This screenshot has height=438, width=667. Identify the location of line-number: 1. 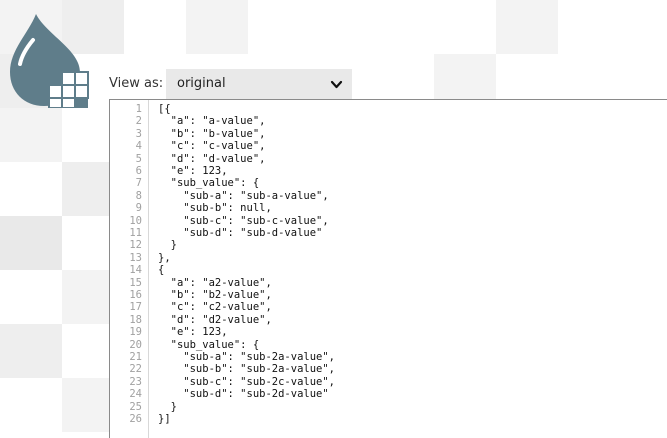
(138, 109).